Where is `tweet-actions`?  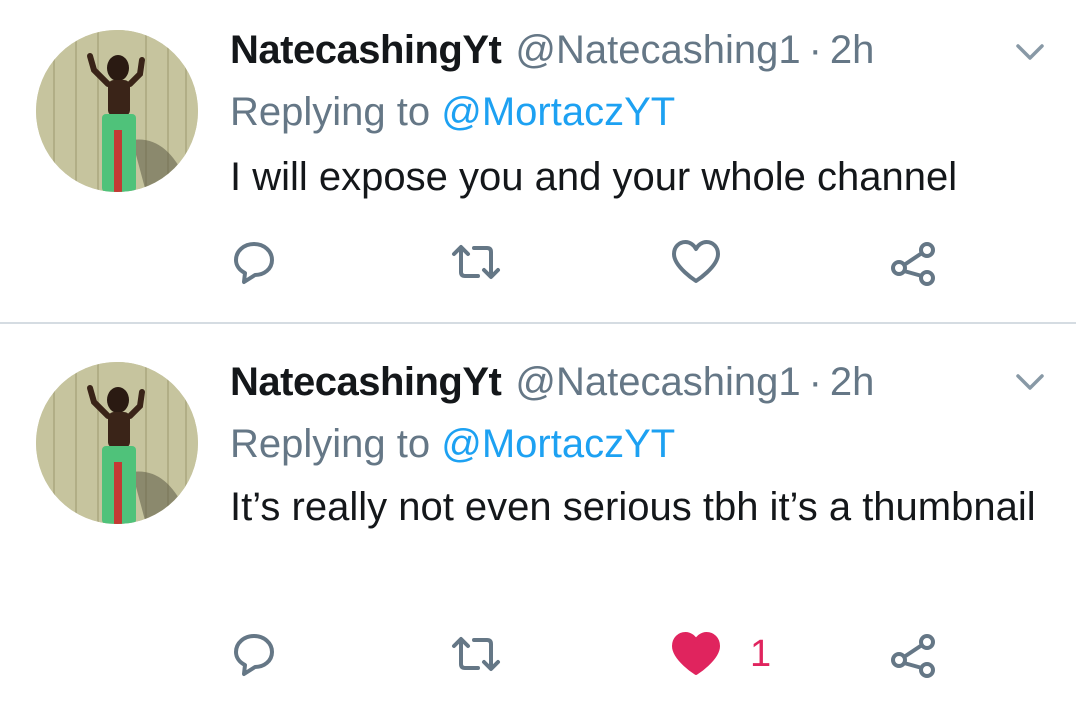
tweet-actions is located at coordinates (538, 262).